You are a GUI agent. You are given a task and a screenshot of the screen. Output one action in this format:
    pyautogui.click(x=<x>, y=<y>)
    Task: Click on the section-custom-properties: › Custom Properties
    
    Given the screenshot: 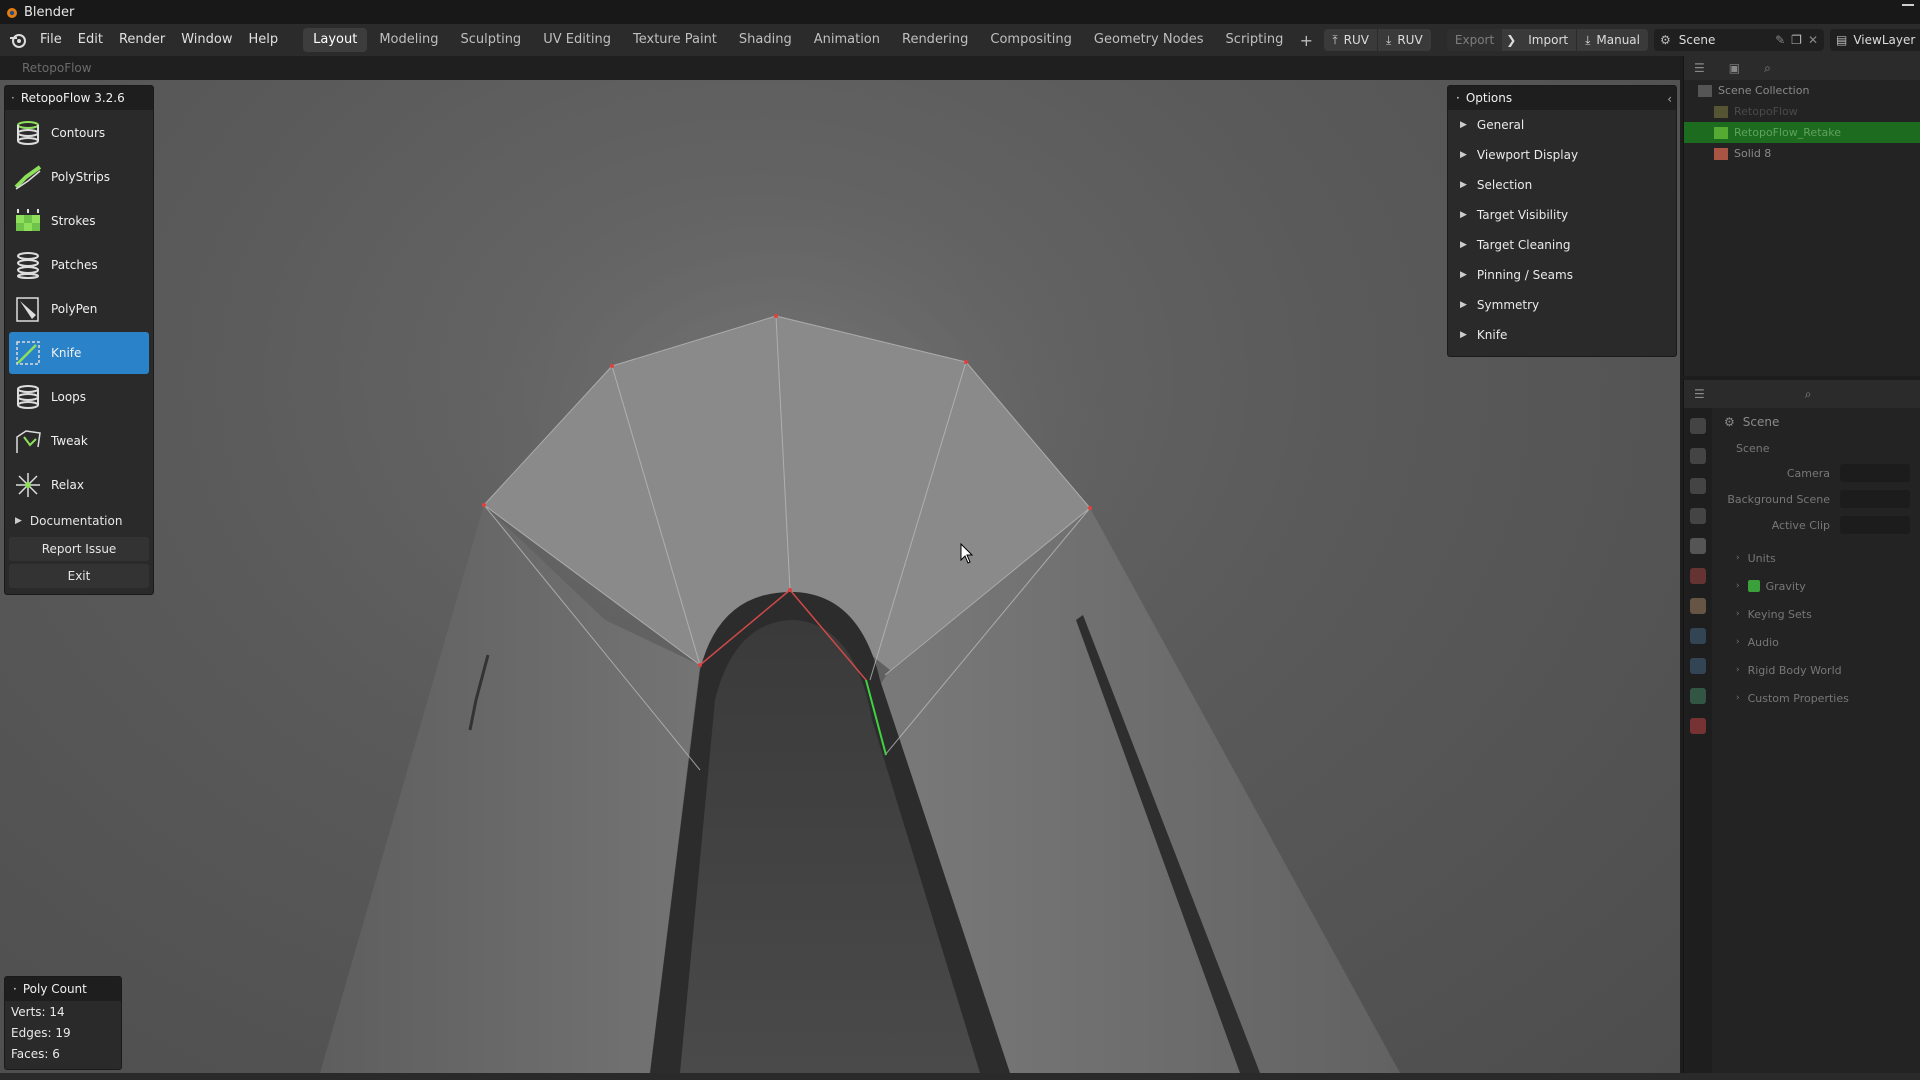 What is the action you would take?
    pyautogui.click(x=1818, y=698)
    